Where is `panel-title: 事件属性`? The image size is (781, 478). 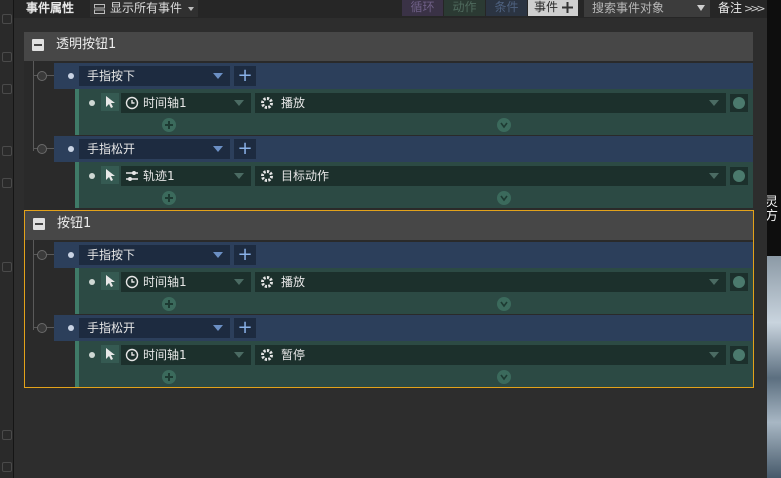 panel-title: 事件属性 is located at coordinates (50, 8).